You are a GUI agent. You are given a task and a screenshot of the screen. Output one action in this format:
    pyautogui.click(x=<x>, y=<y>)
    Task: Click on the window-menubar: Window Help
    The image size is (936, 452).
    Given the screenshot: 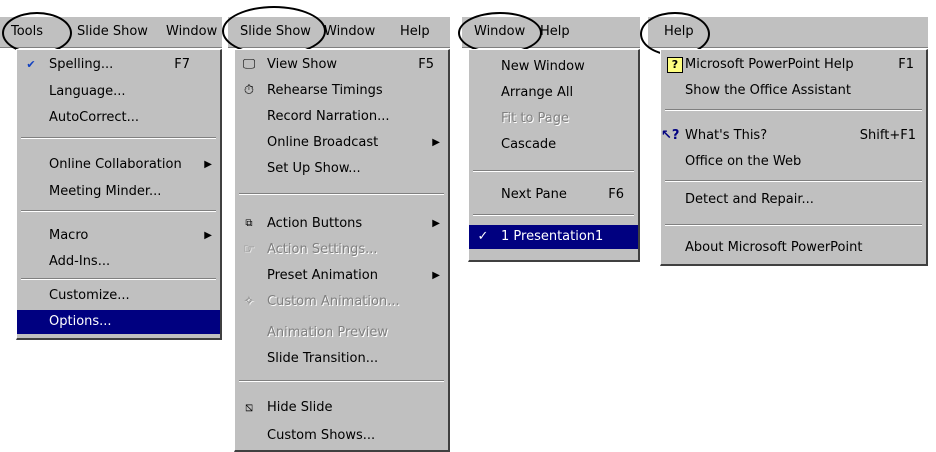 What is the action you would take?
    pyautogui.click(x=551, y=32)
    